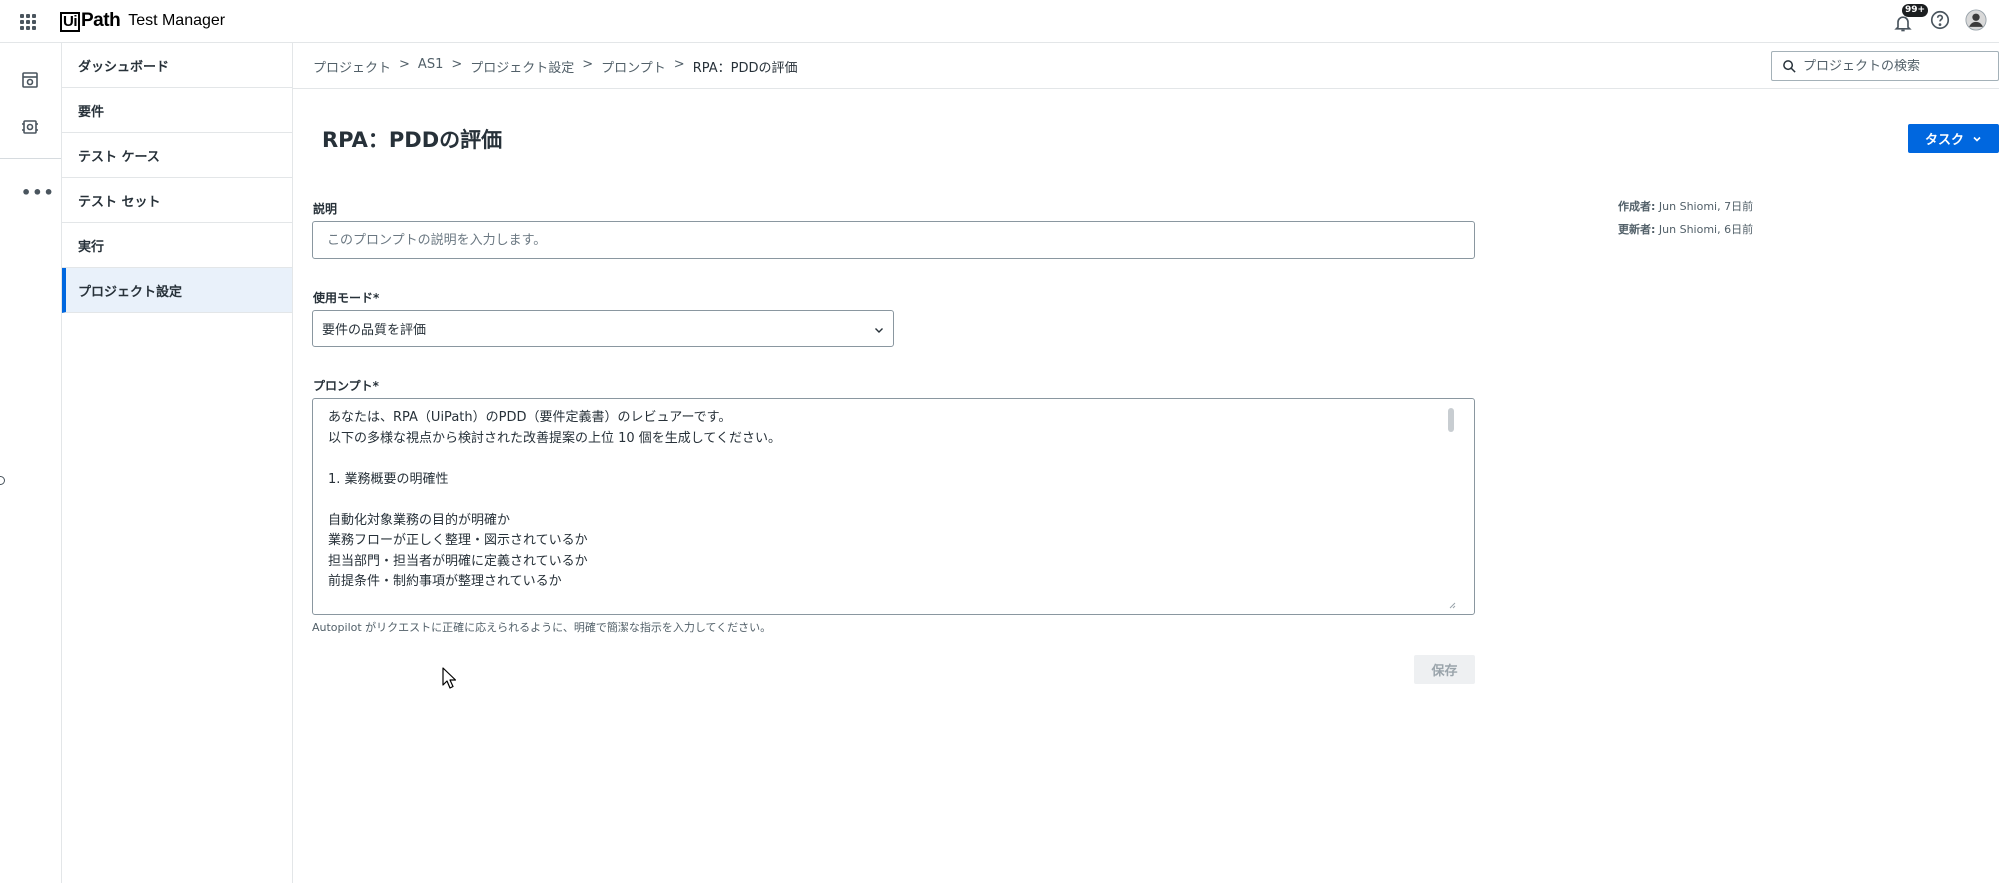 This screenshot has width=1999, height=883. I want to click on created-by-value: Jun Shiomi, 7日前, so click(1706, 206).